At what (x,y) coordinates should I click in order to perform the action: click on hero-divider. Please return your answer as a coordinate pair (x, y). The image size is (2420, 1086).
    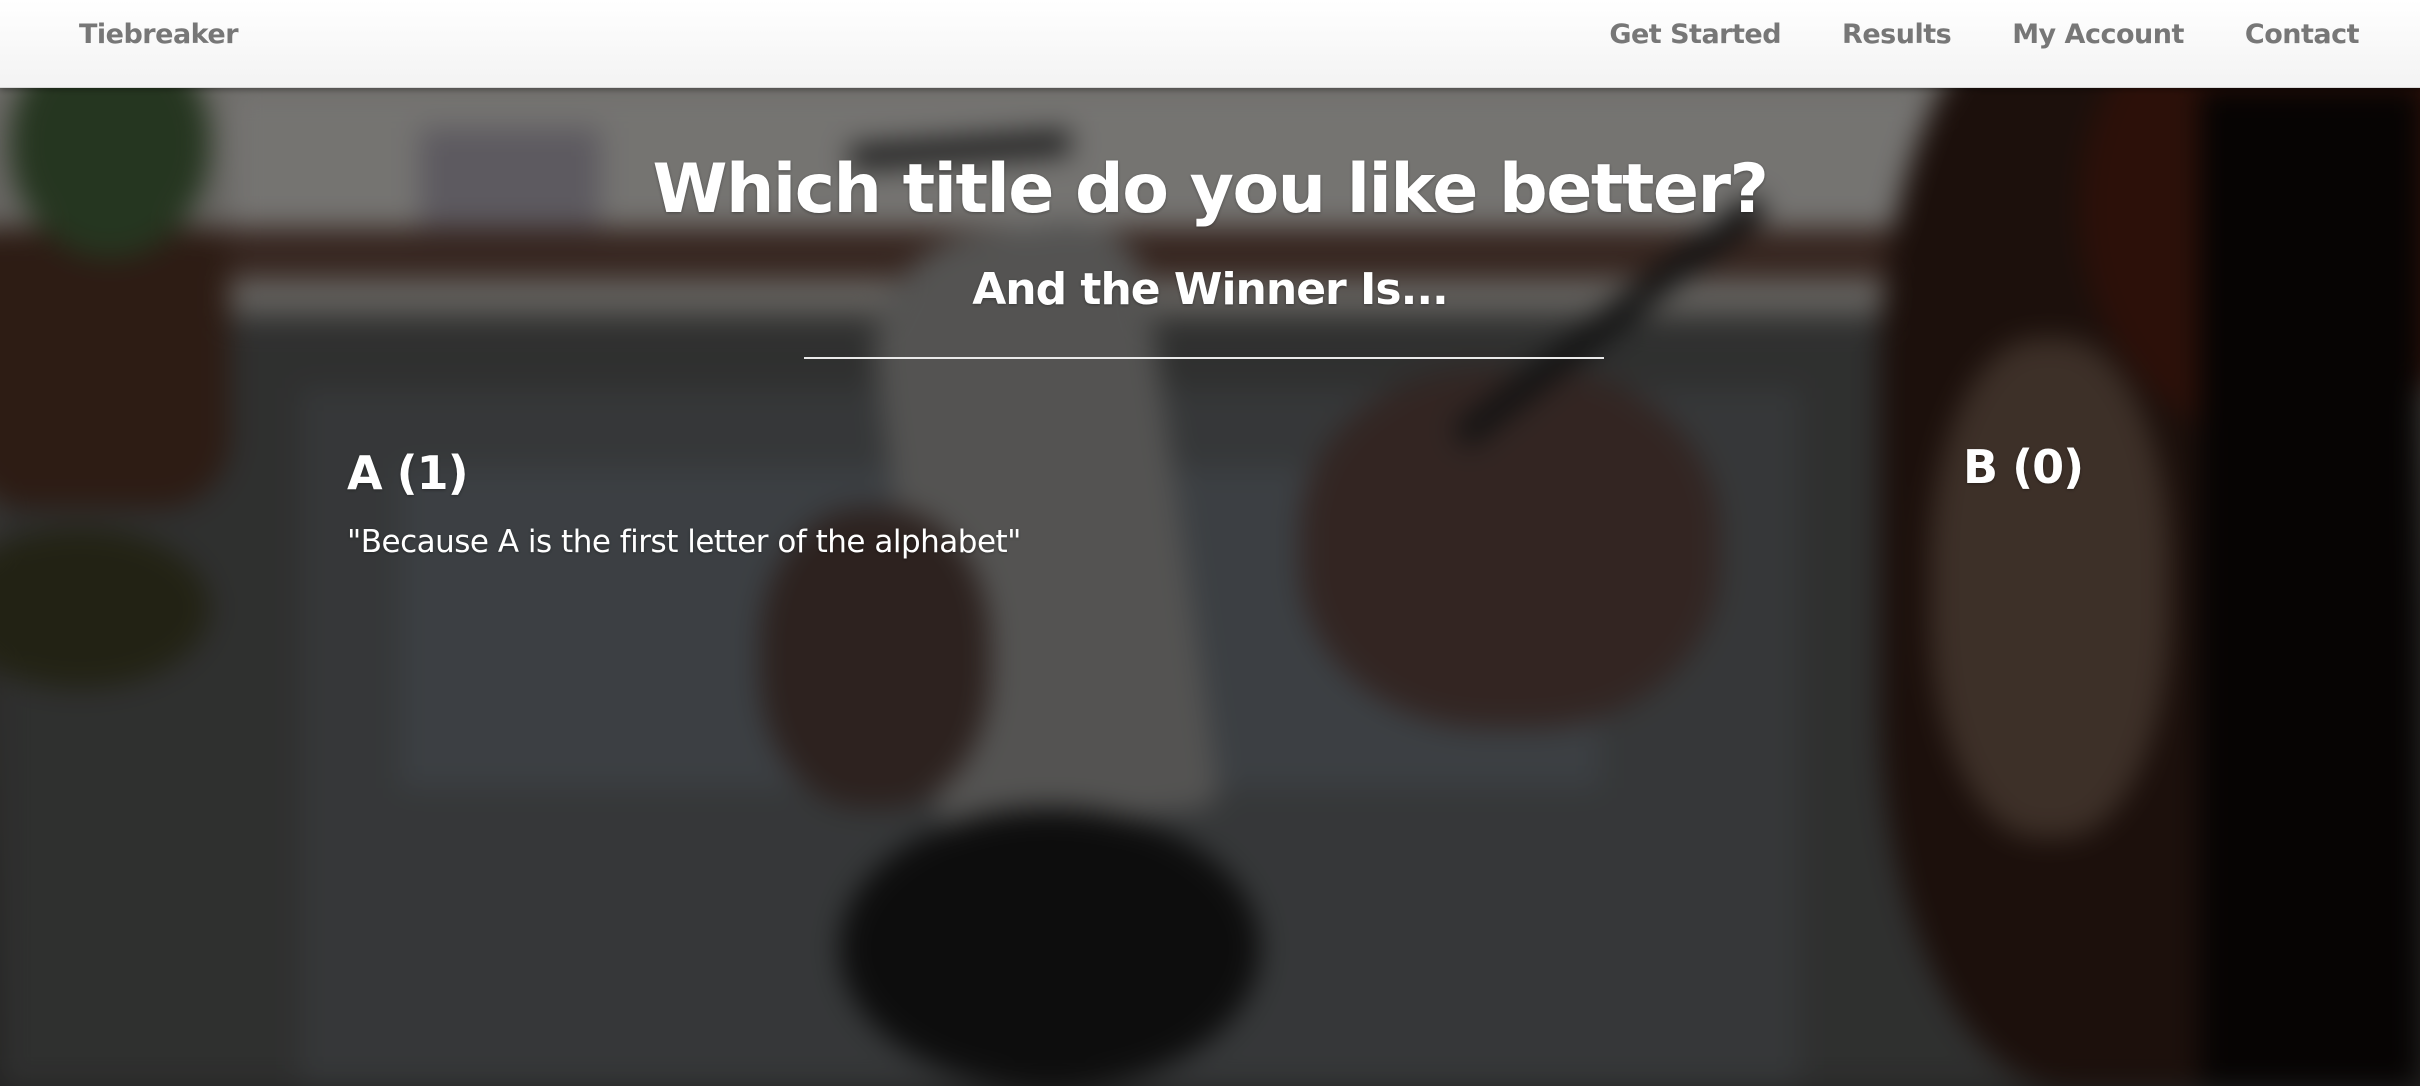
    Looking at the image, I should click on (1204, 358).